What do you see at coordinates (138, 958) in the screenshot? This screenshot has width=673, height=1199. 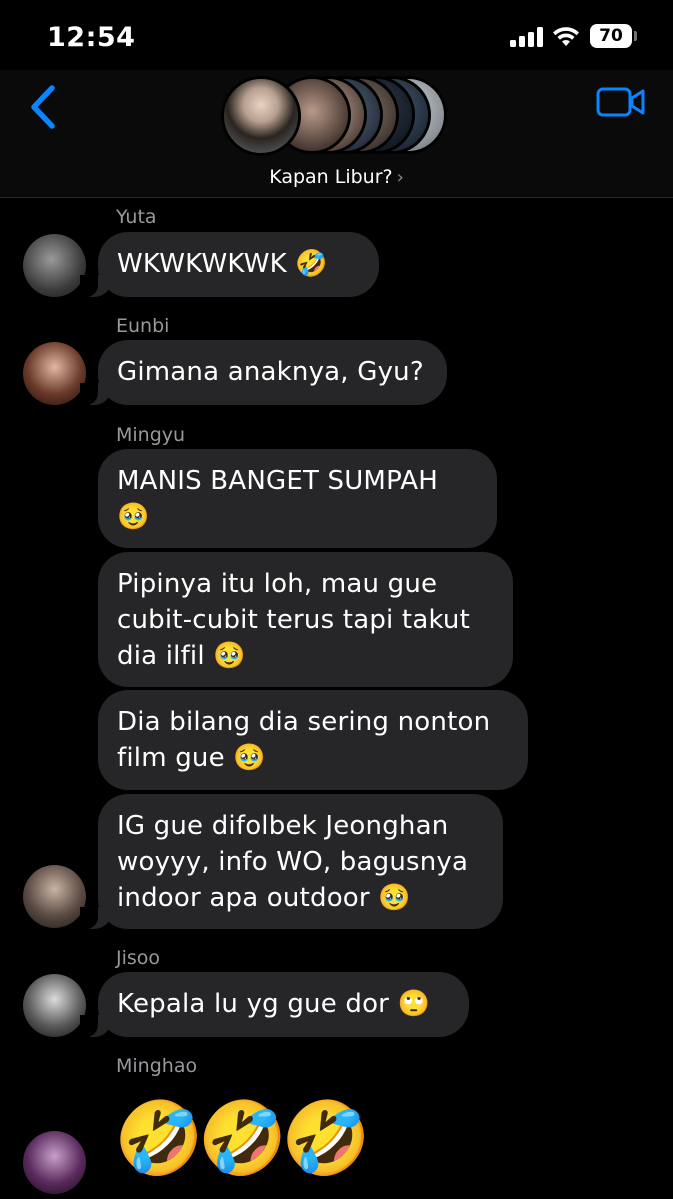 I see `sender-name: Jisoo` at bounding box center [138, 958].